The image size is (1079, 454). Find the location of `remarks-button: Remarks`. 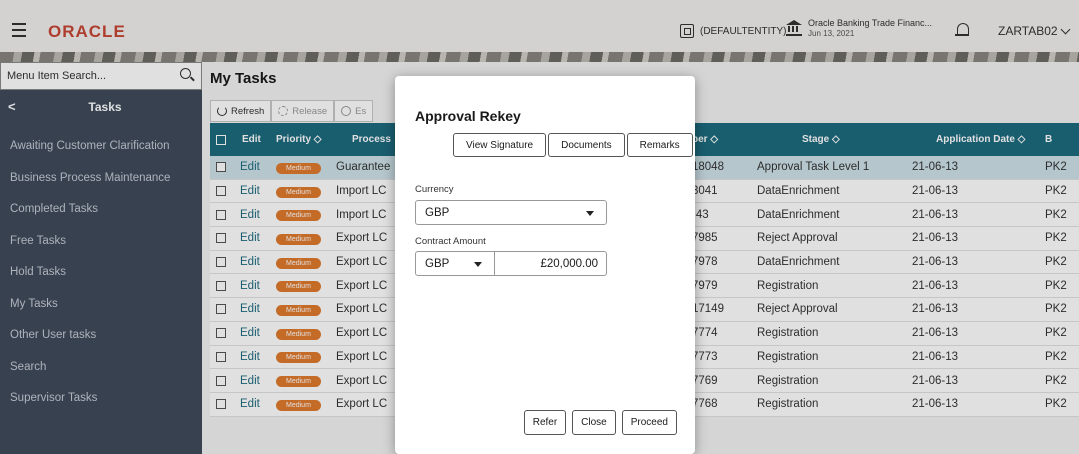

remarks-button: Remarks is located at coordinates (659, 145).